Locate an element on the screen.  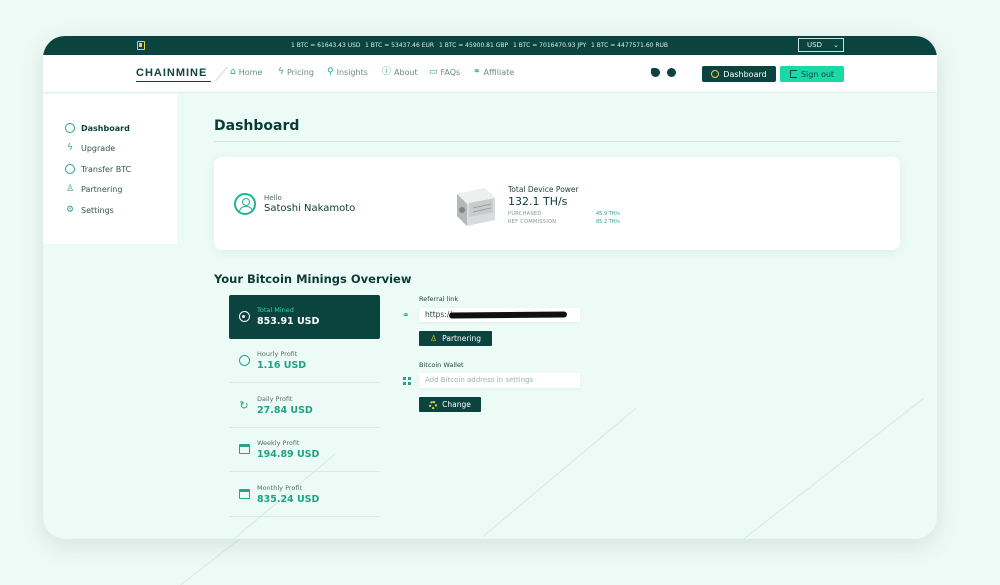
telegram-icon is located at coordinates (671, 72).